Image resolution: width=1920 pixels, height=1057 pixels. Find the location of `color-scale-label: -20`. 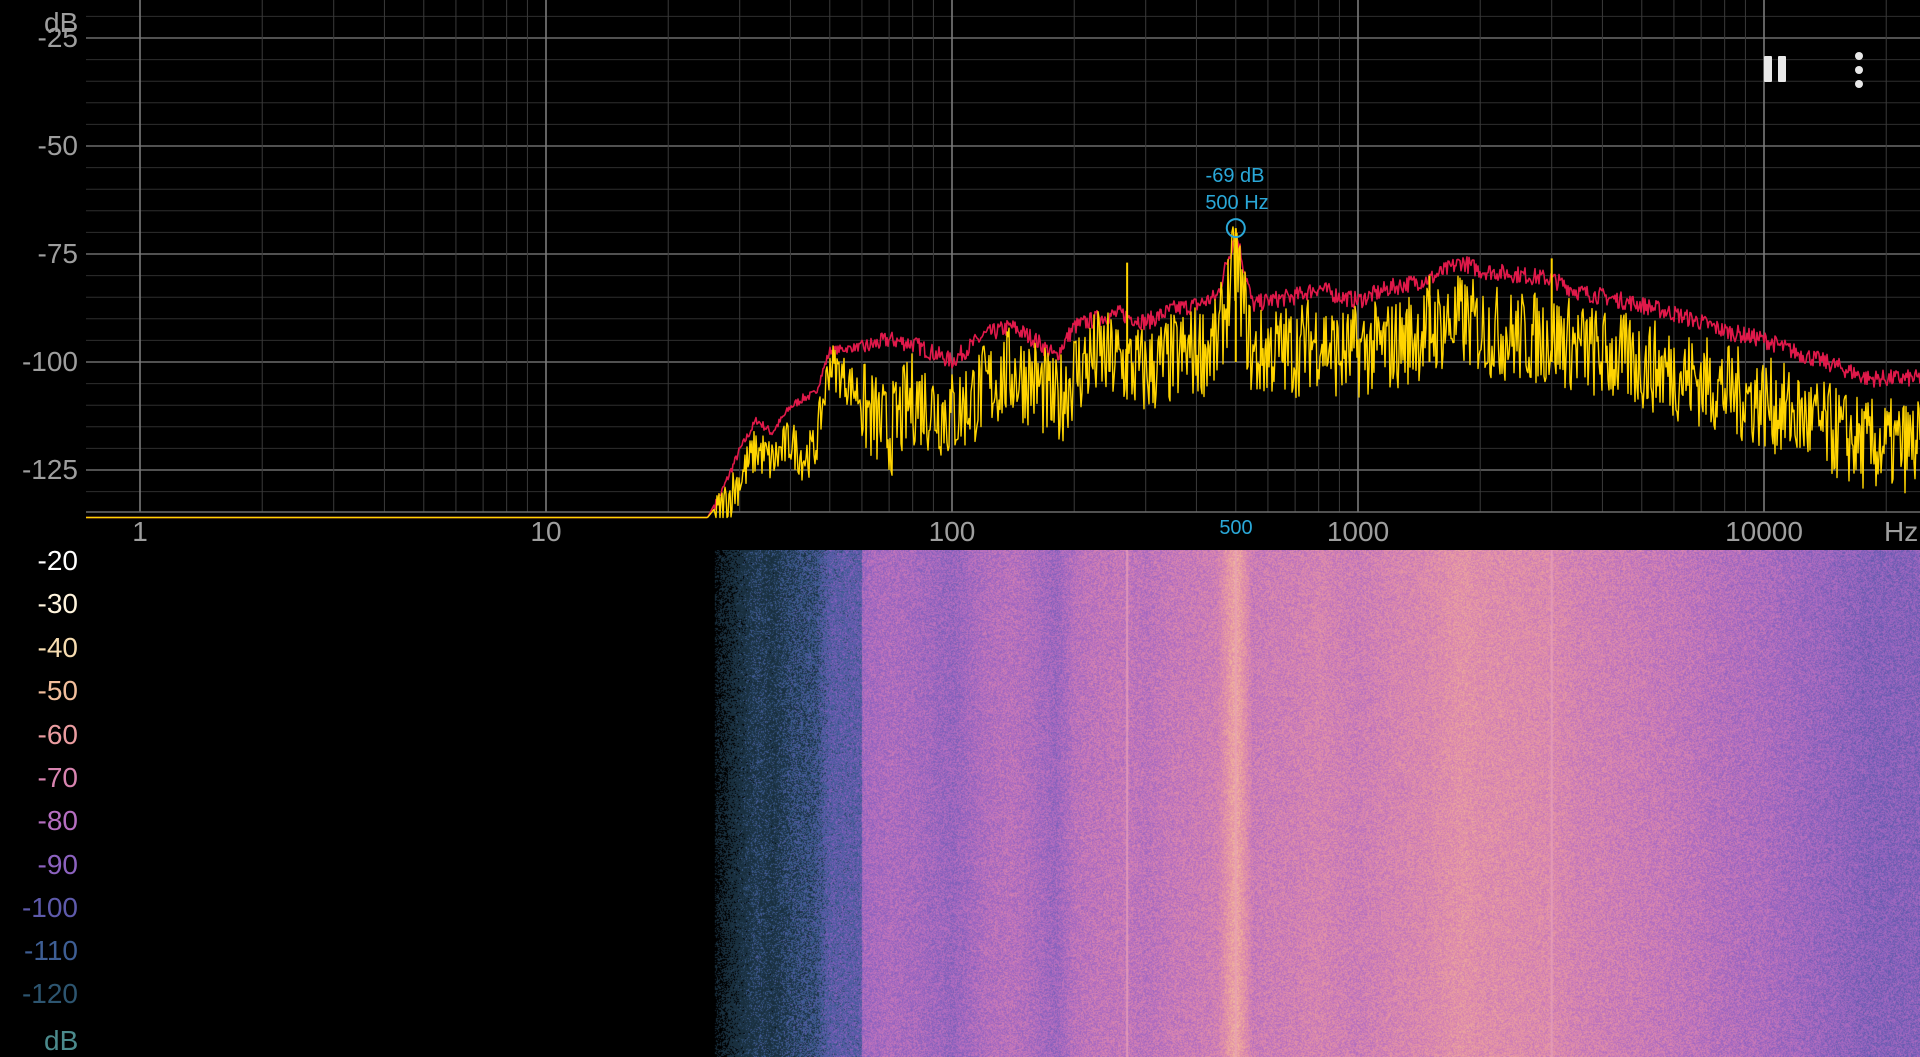

color-scale-label: -20 is located at coordinates (57, 560).